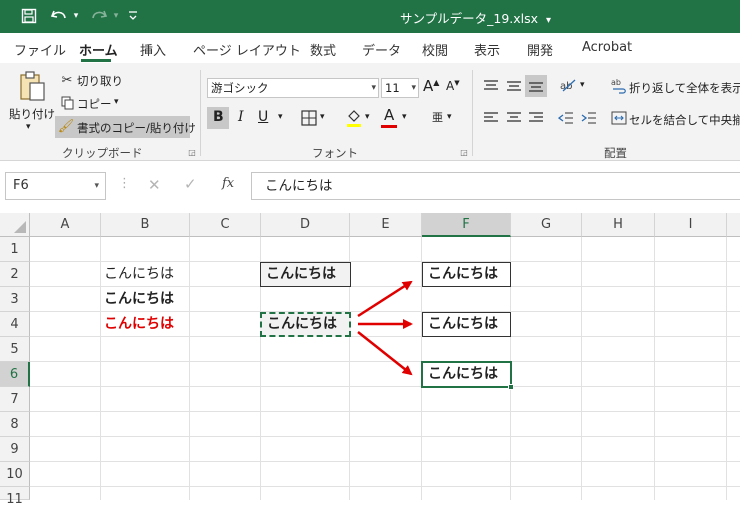 The height and width of the screenshot is (512, 740). What do you see at coordinates (385, 299) in the screenshot?
I see `arrow-to-f2` at bounding box center [385, 299].